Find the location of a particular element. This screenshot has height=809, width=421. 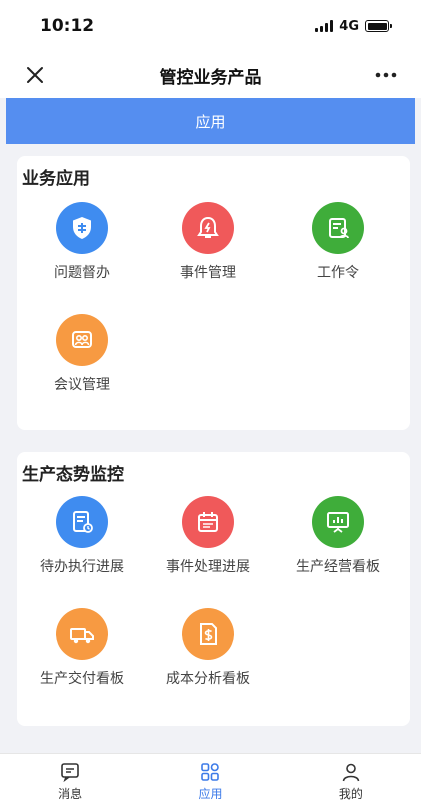

app-label: 事件处理进展 is located at coordinates (208, 567).